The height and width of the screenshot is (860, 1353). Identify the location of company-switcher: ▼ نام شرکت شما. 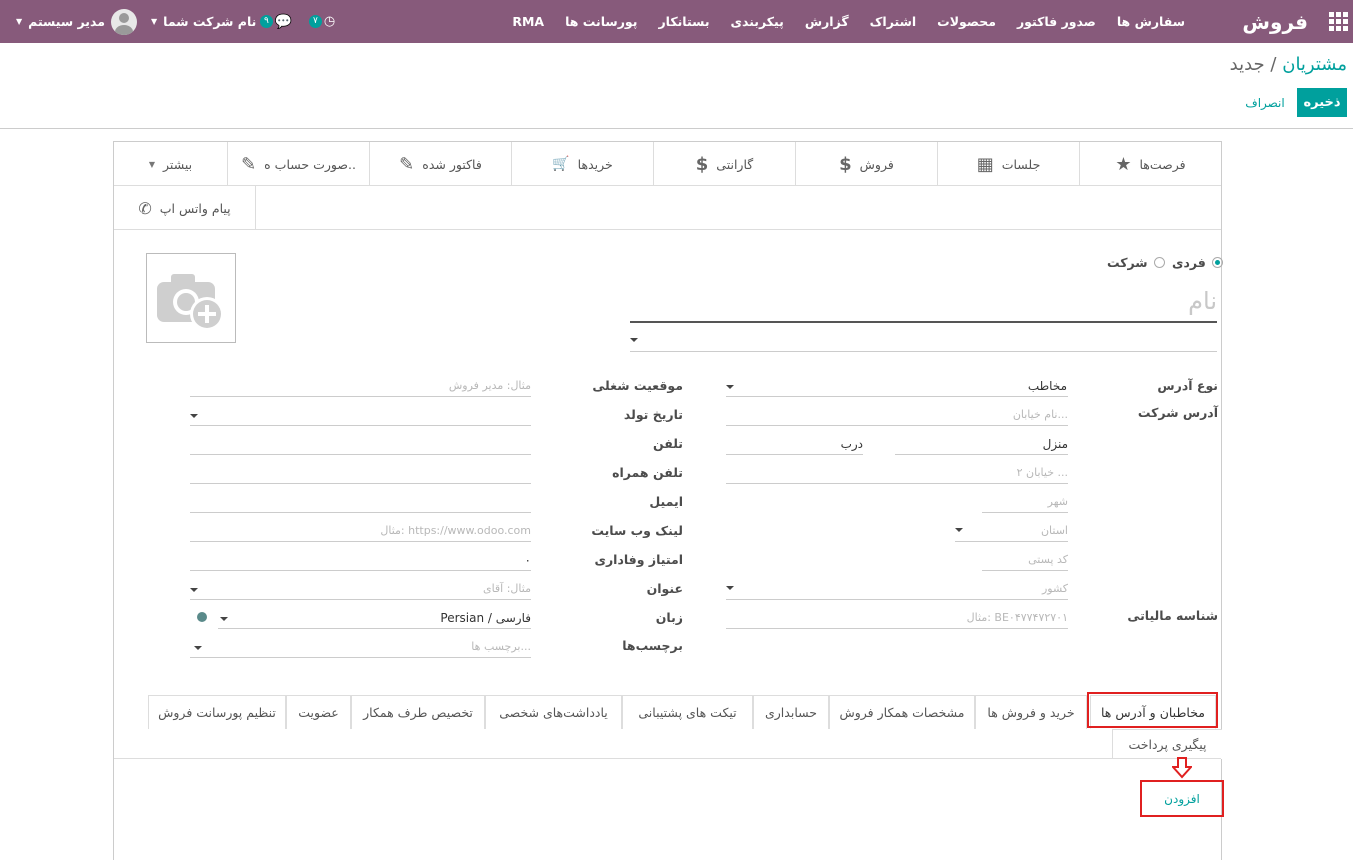
(203, 21).